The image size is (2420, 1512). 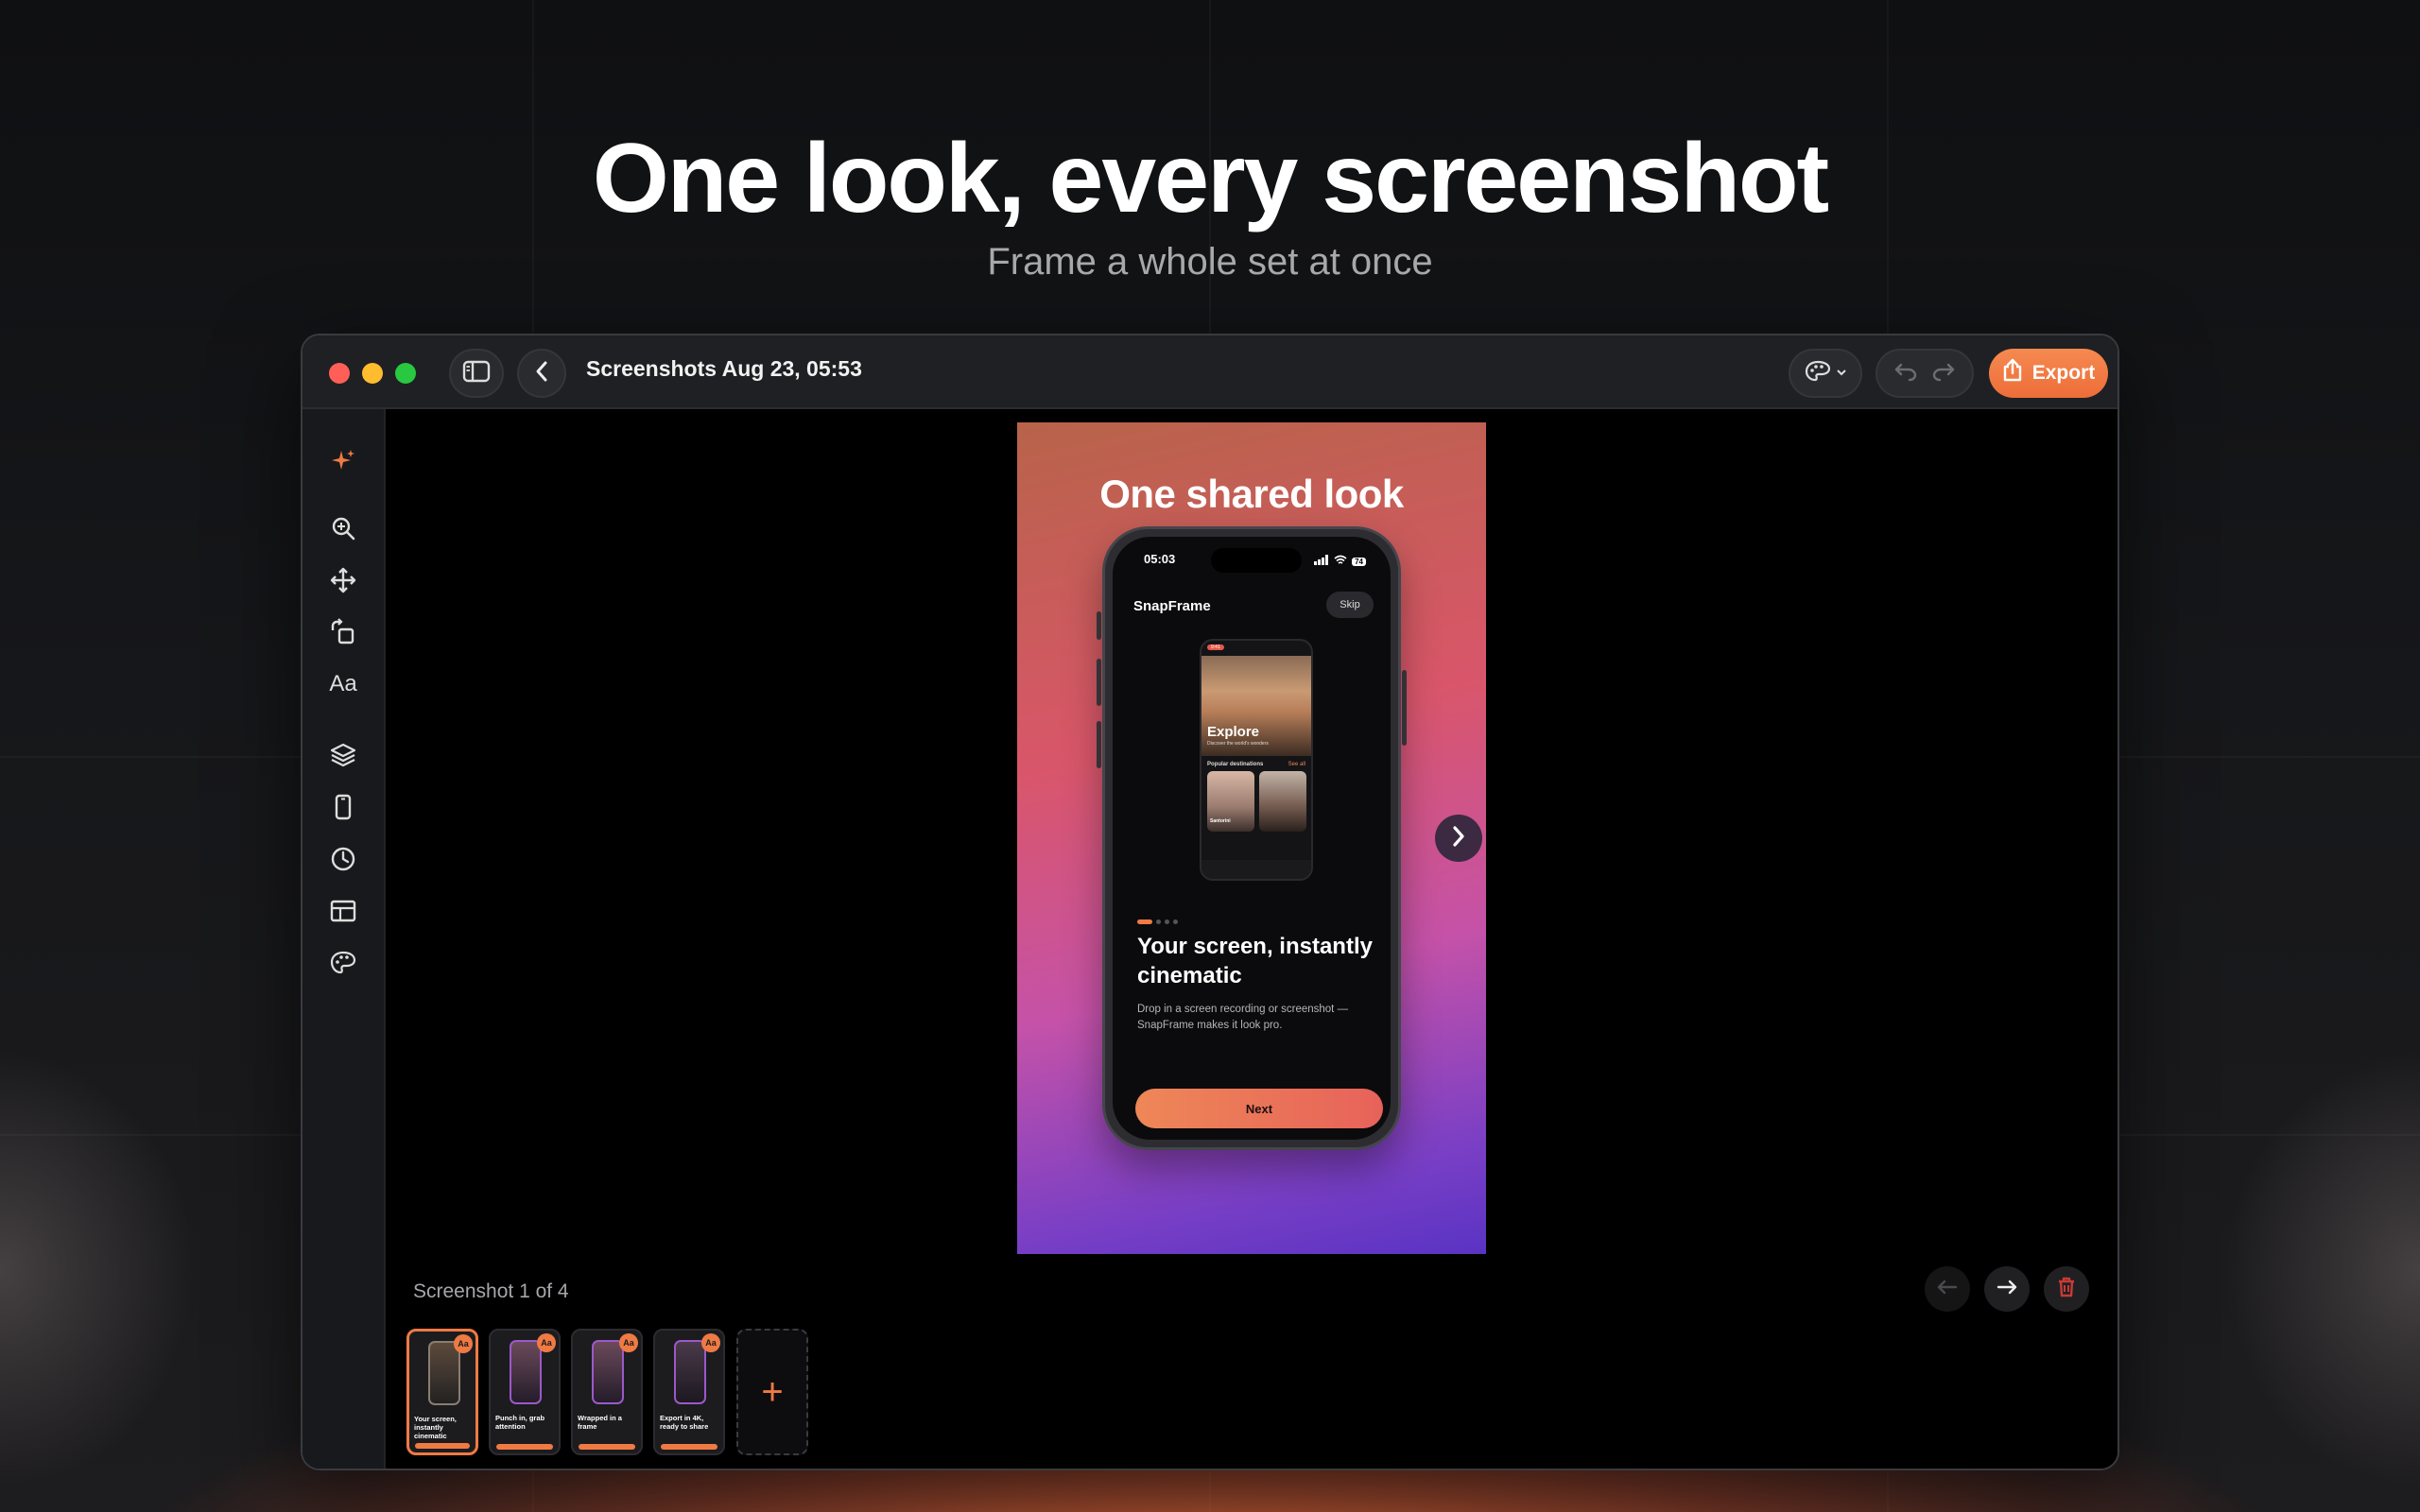 I want to click on sparkle-icon, so click(x=343, y=461).